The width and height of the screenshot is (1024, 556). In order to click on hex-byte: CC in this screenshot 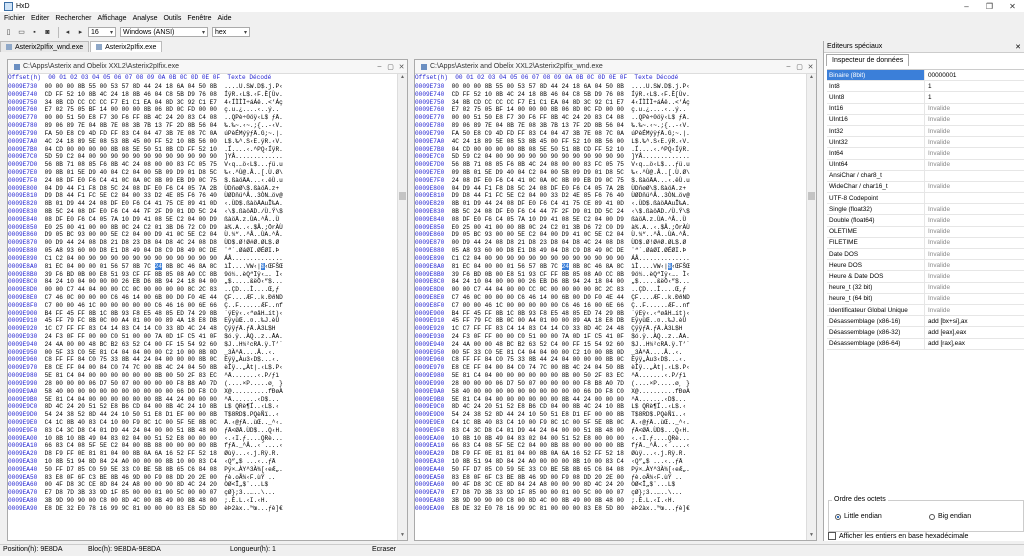, I will do `click(499, 102)`.